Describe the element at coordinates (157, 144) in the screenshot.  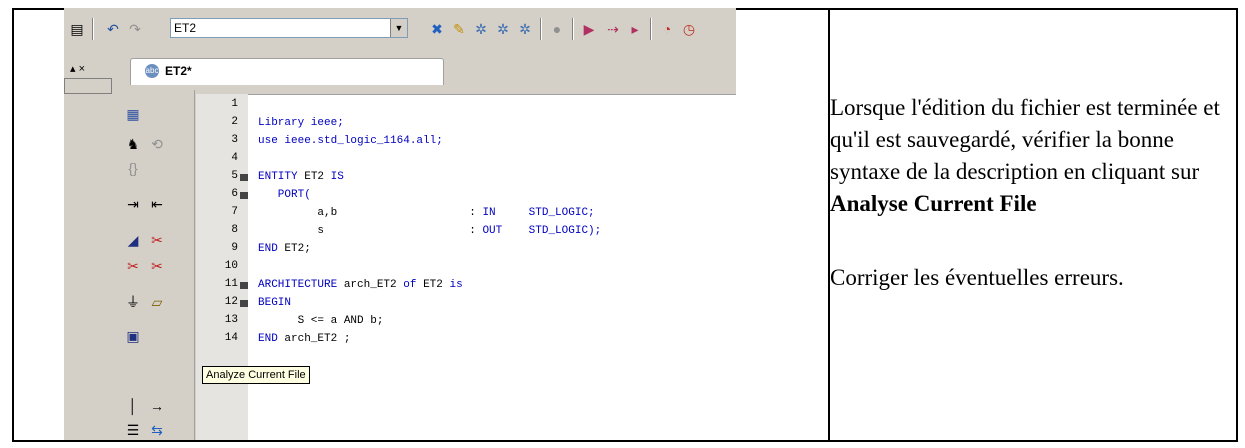
I see `find-replace-icon: ⟲` at that location.